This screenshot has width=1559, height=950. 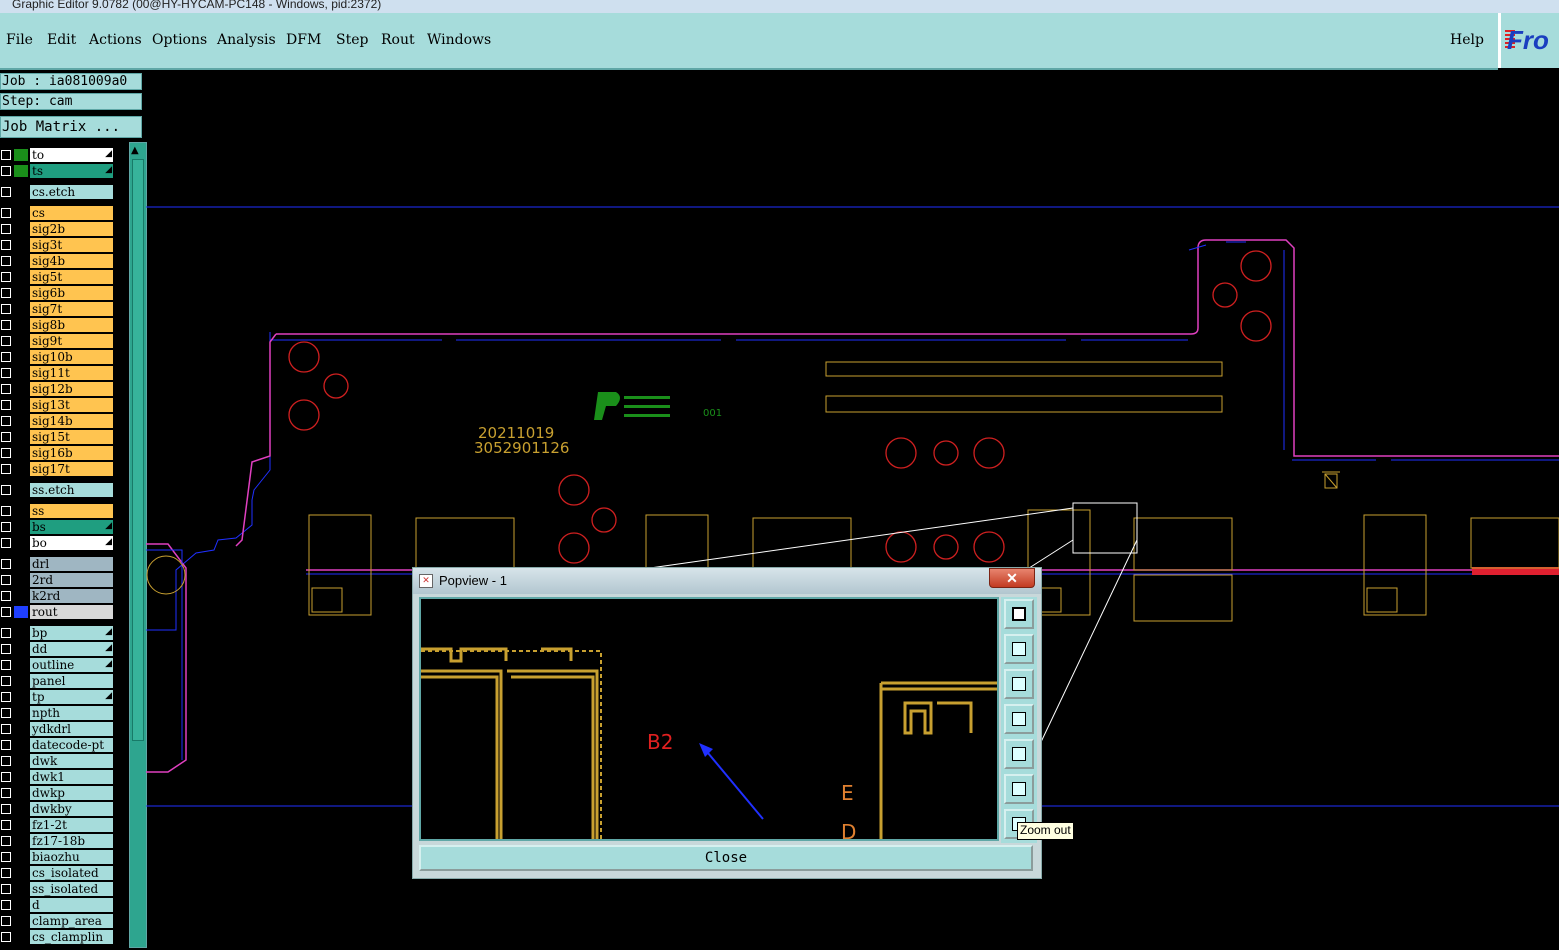 I want to click on layer-name: dd, so click(x=71, y=649).